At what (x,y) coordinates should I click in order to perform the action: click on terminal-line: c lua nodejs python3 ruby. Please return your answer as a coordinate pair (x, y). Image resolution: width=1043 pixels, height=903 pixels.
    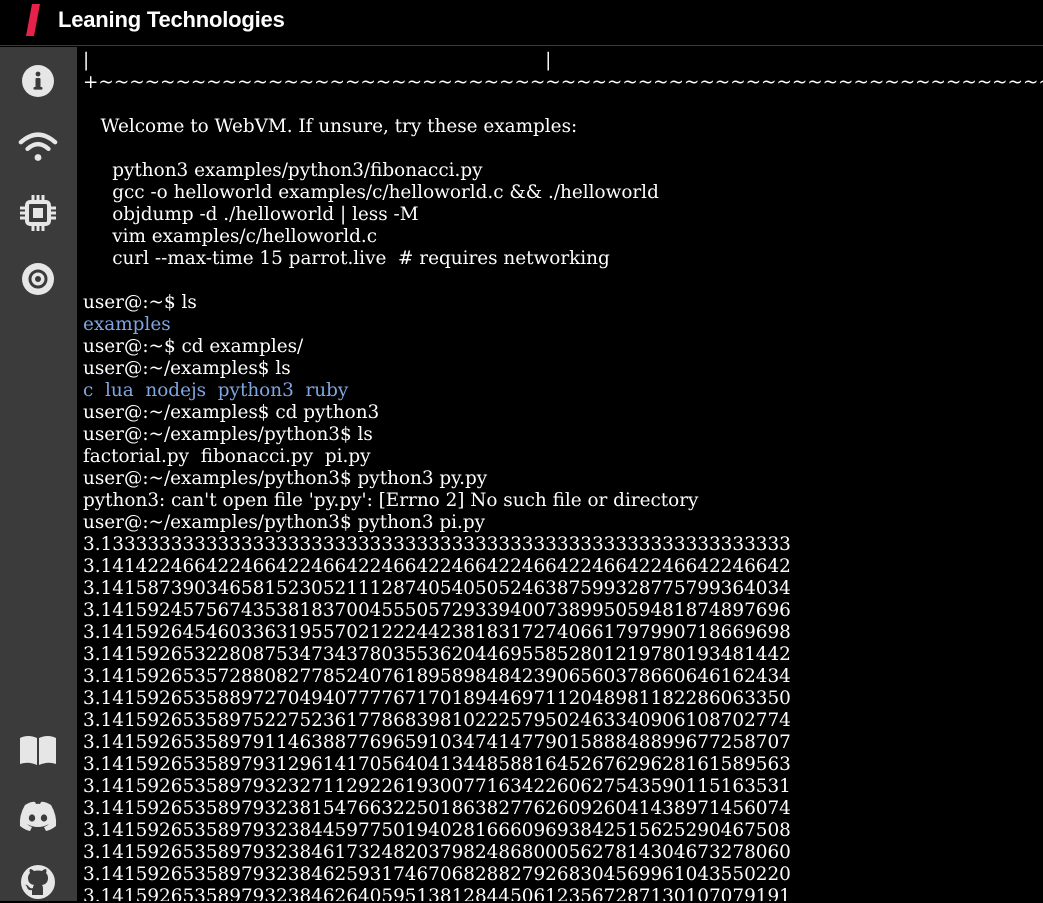
    Looking at the image, I should click on (216, 390).